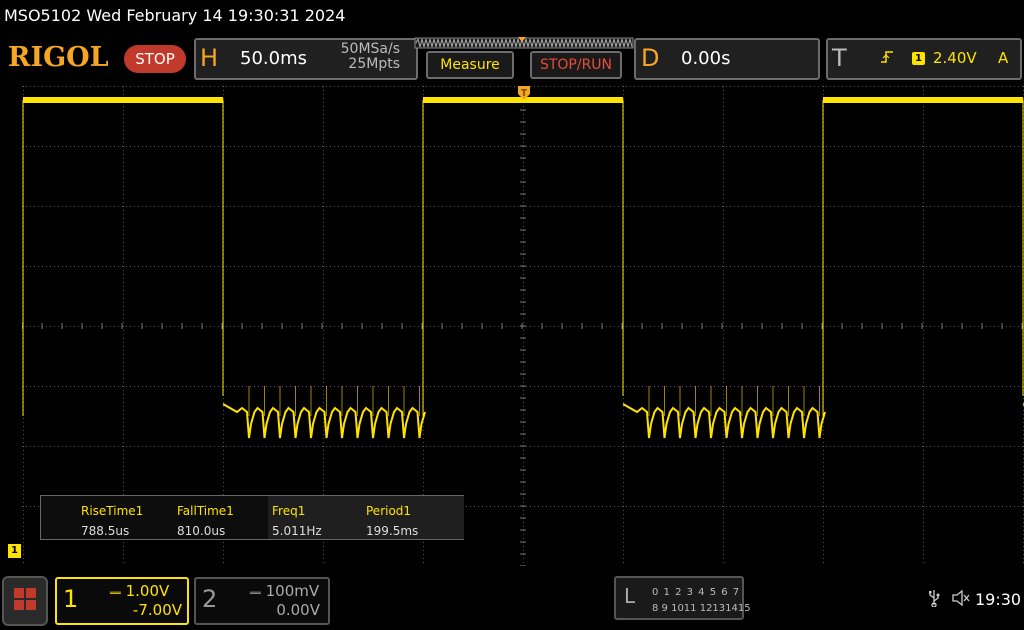 The height and width of the screenshot is (630, 1024). I want to click on channel-1-scale: ══ 1.00V, so click(139, 591).